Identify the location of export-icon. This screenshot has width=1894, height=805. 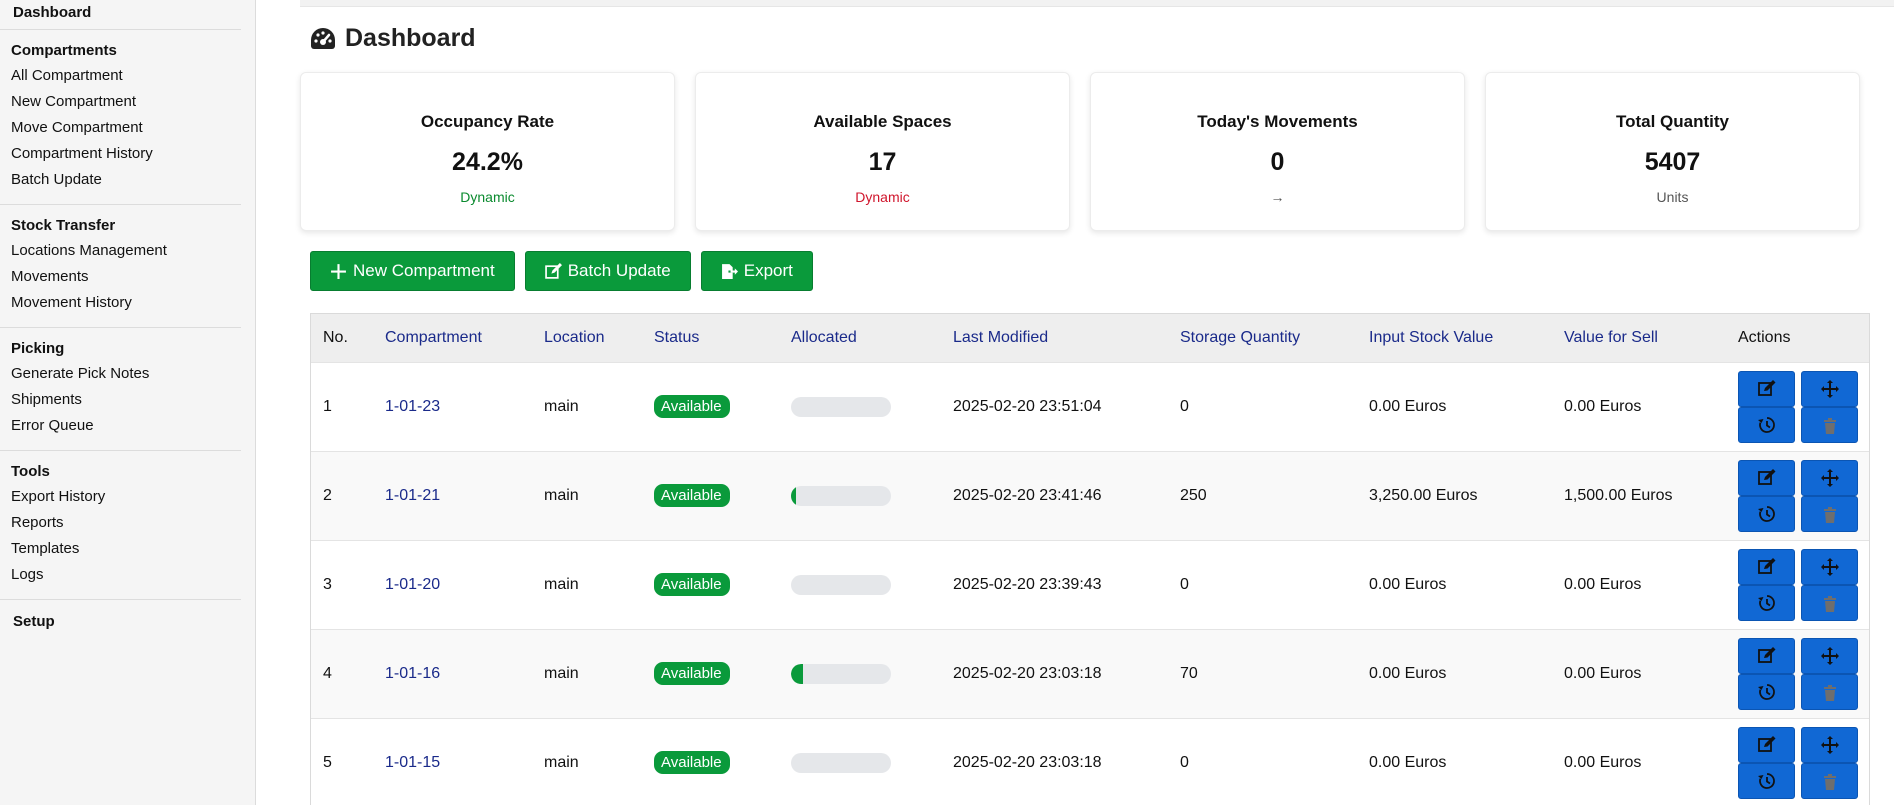
(729, 271).